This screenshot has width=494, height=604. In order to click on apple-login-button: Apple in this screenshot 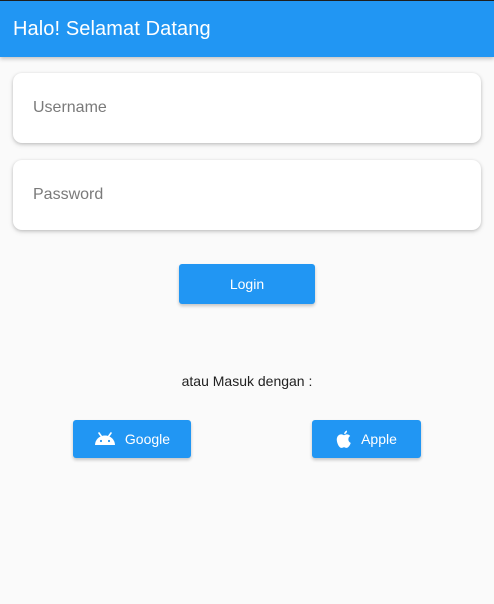, I will do `click(366, 439)`.